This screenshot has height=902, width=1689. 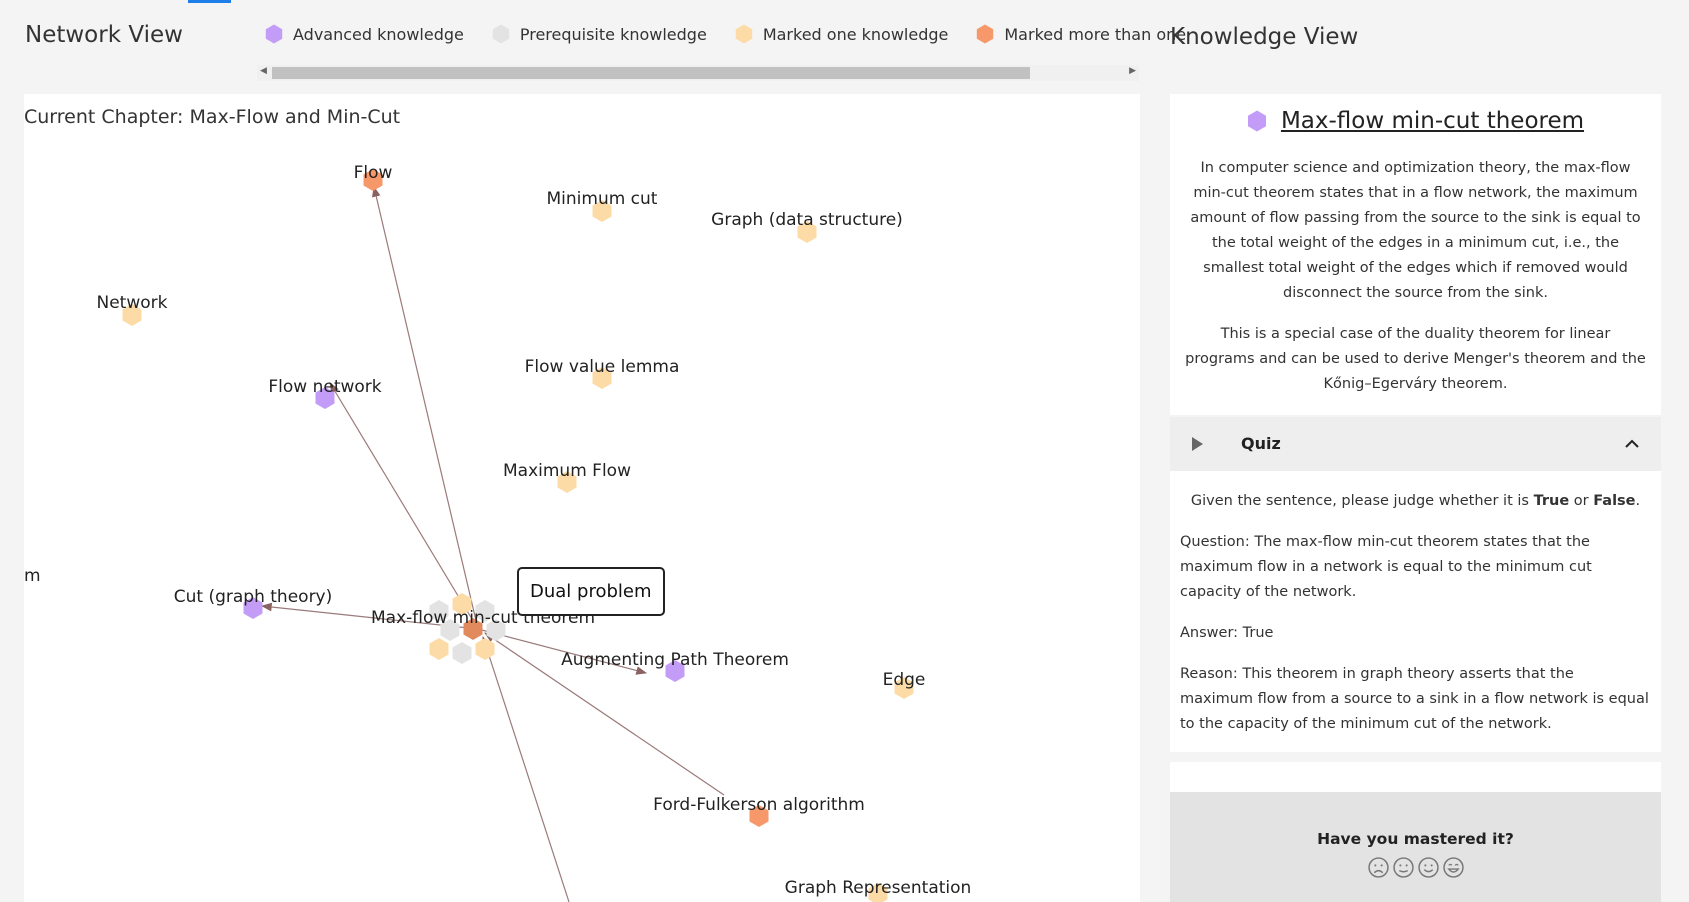 What do you see at coordinates (209, 1) in the screenshot?
I see `active-tab-indicator` at bounding box center [209, 1].